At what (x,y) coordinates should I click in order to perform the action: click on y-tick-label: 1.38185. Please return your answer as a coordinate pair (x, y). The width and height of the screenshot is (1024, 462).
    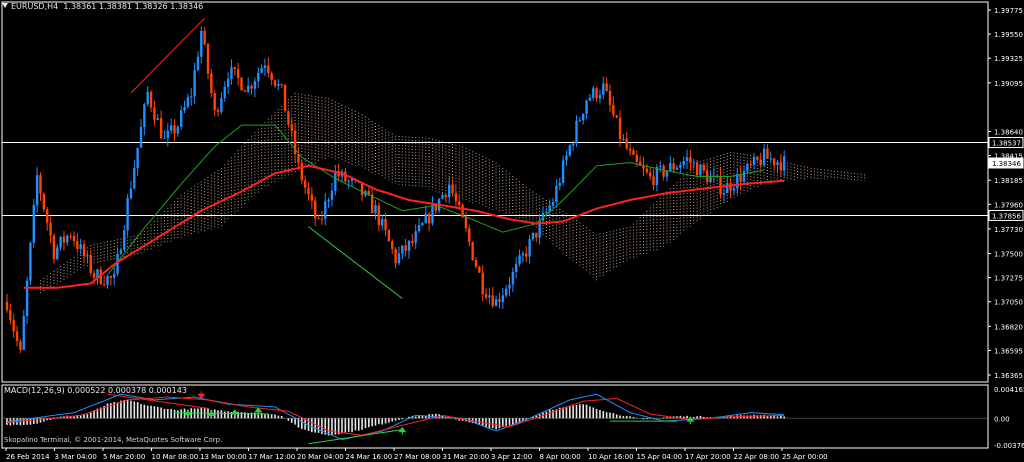
    Looking at the image, I should click on (1008, 181).